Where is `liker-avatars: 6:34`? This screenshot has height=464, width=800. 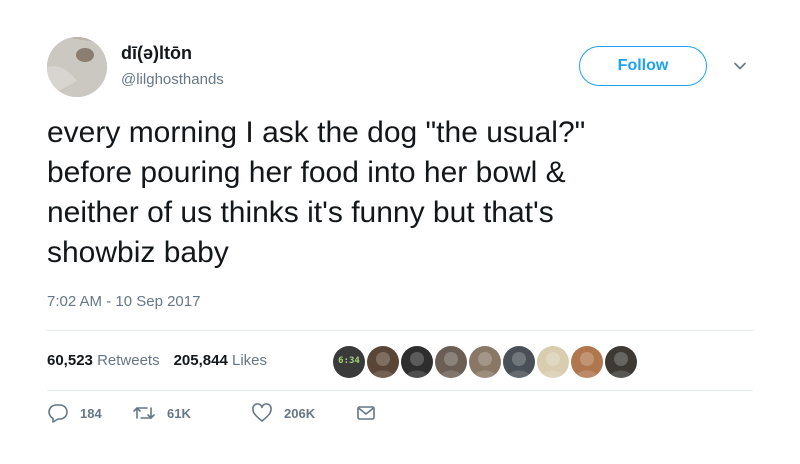 liker-avatars: 6:34 is located at coordinates (486, 362).